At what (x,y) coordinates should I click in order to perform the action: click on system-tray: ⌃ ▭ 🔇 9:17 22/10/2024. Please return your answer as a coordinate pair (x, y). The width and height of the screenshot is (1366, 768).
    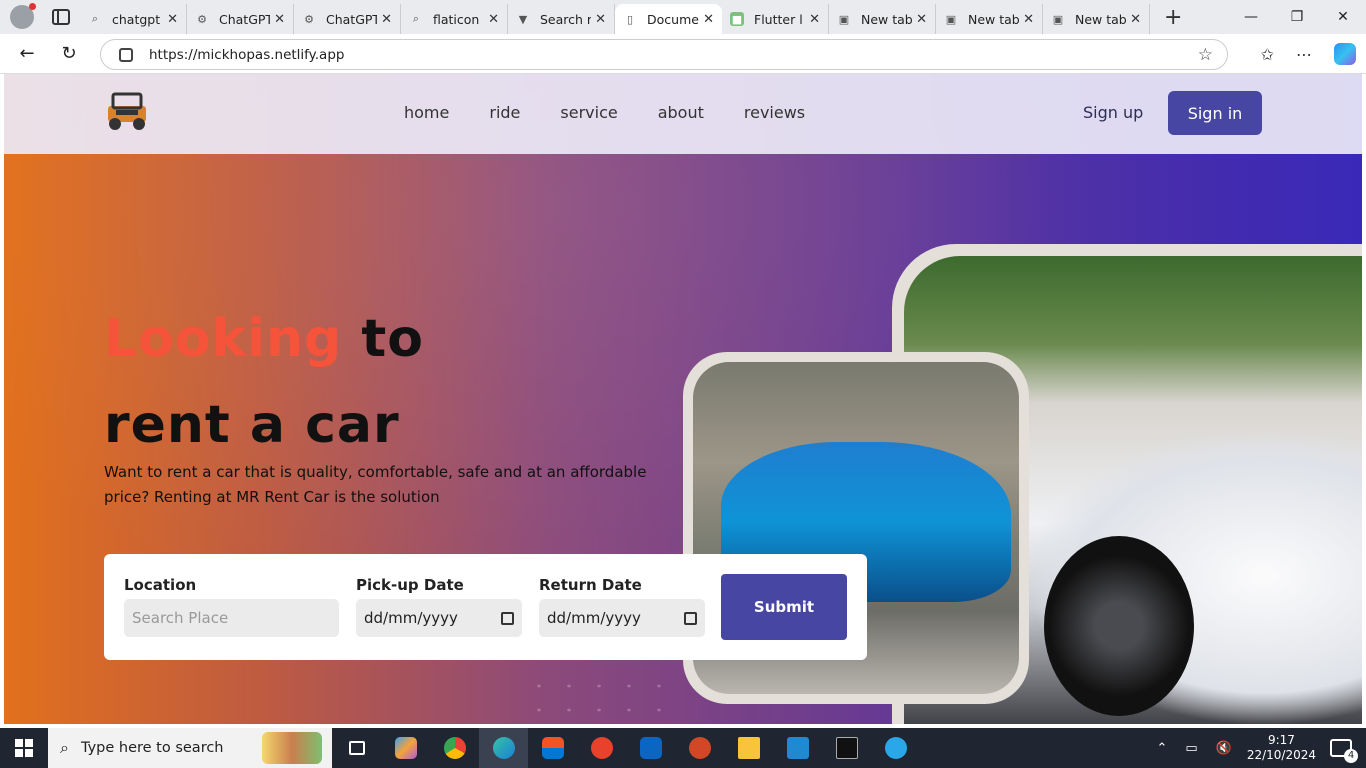
    Looking at the image, I should click on (1256, 748).